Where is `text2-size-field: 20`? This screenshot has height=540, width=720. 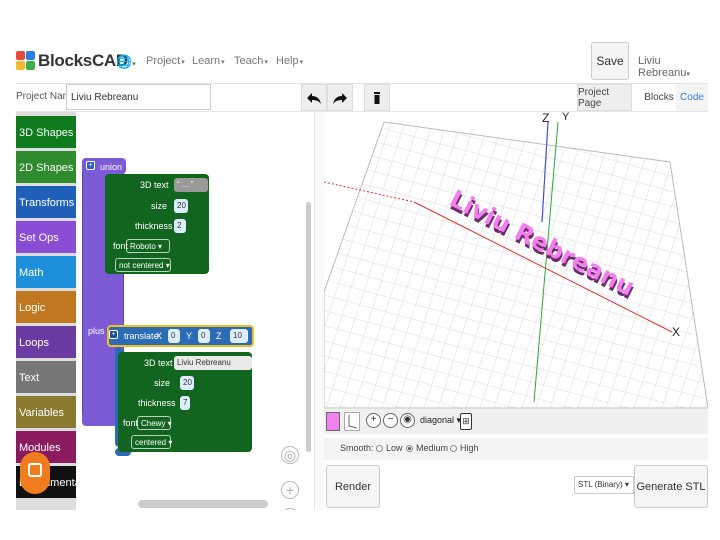
text2-size-field: 20 is located at coordinates (187, 383).